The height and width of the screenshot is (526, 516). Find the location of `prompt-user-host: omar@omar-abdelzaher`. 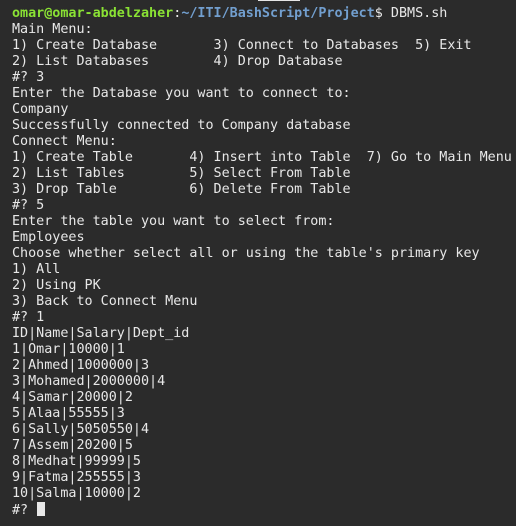

prompt-user-host: omar@omar-abdelzaher is located at coordinates (93, 13).